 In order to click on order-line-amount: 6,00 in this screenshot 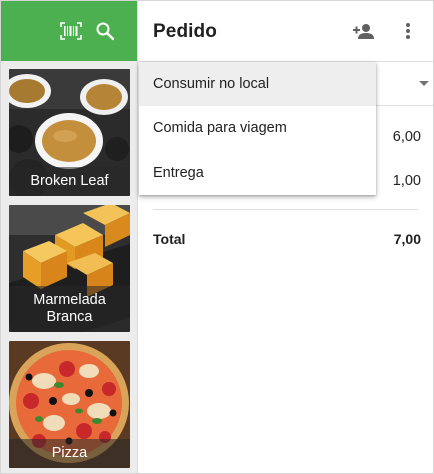, I will do `click(406, 137)`.